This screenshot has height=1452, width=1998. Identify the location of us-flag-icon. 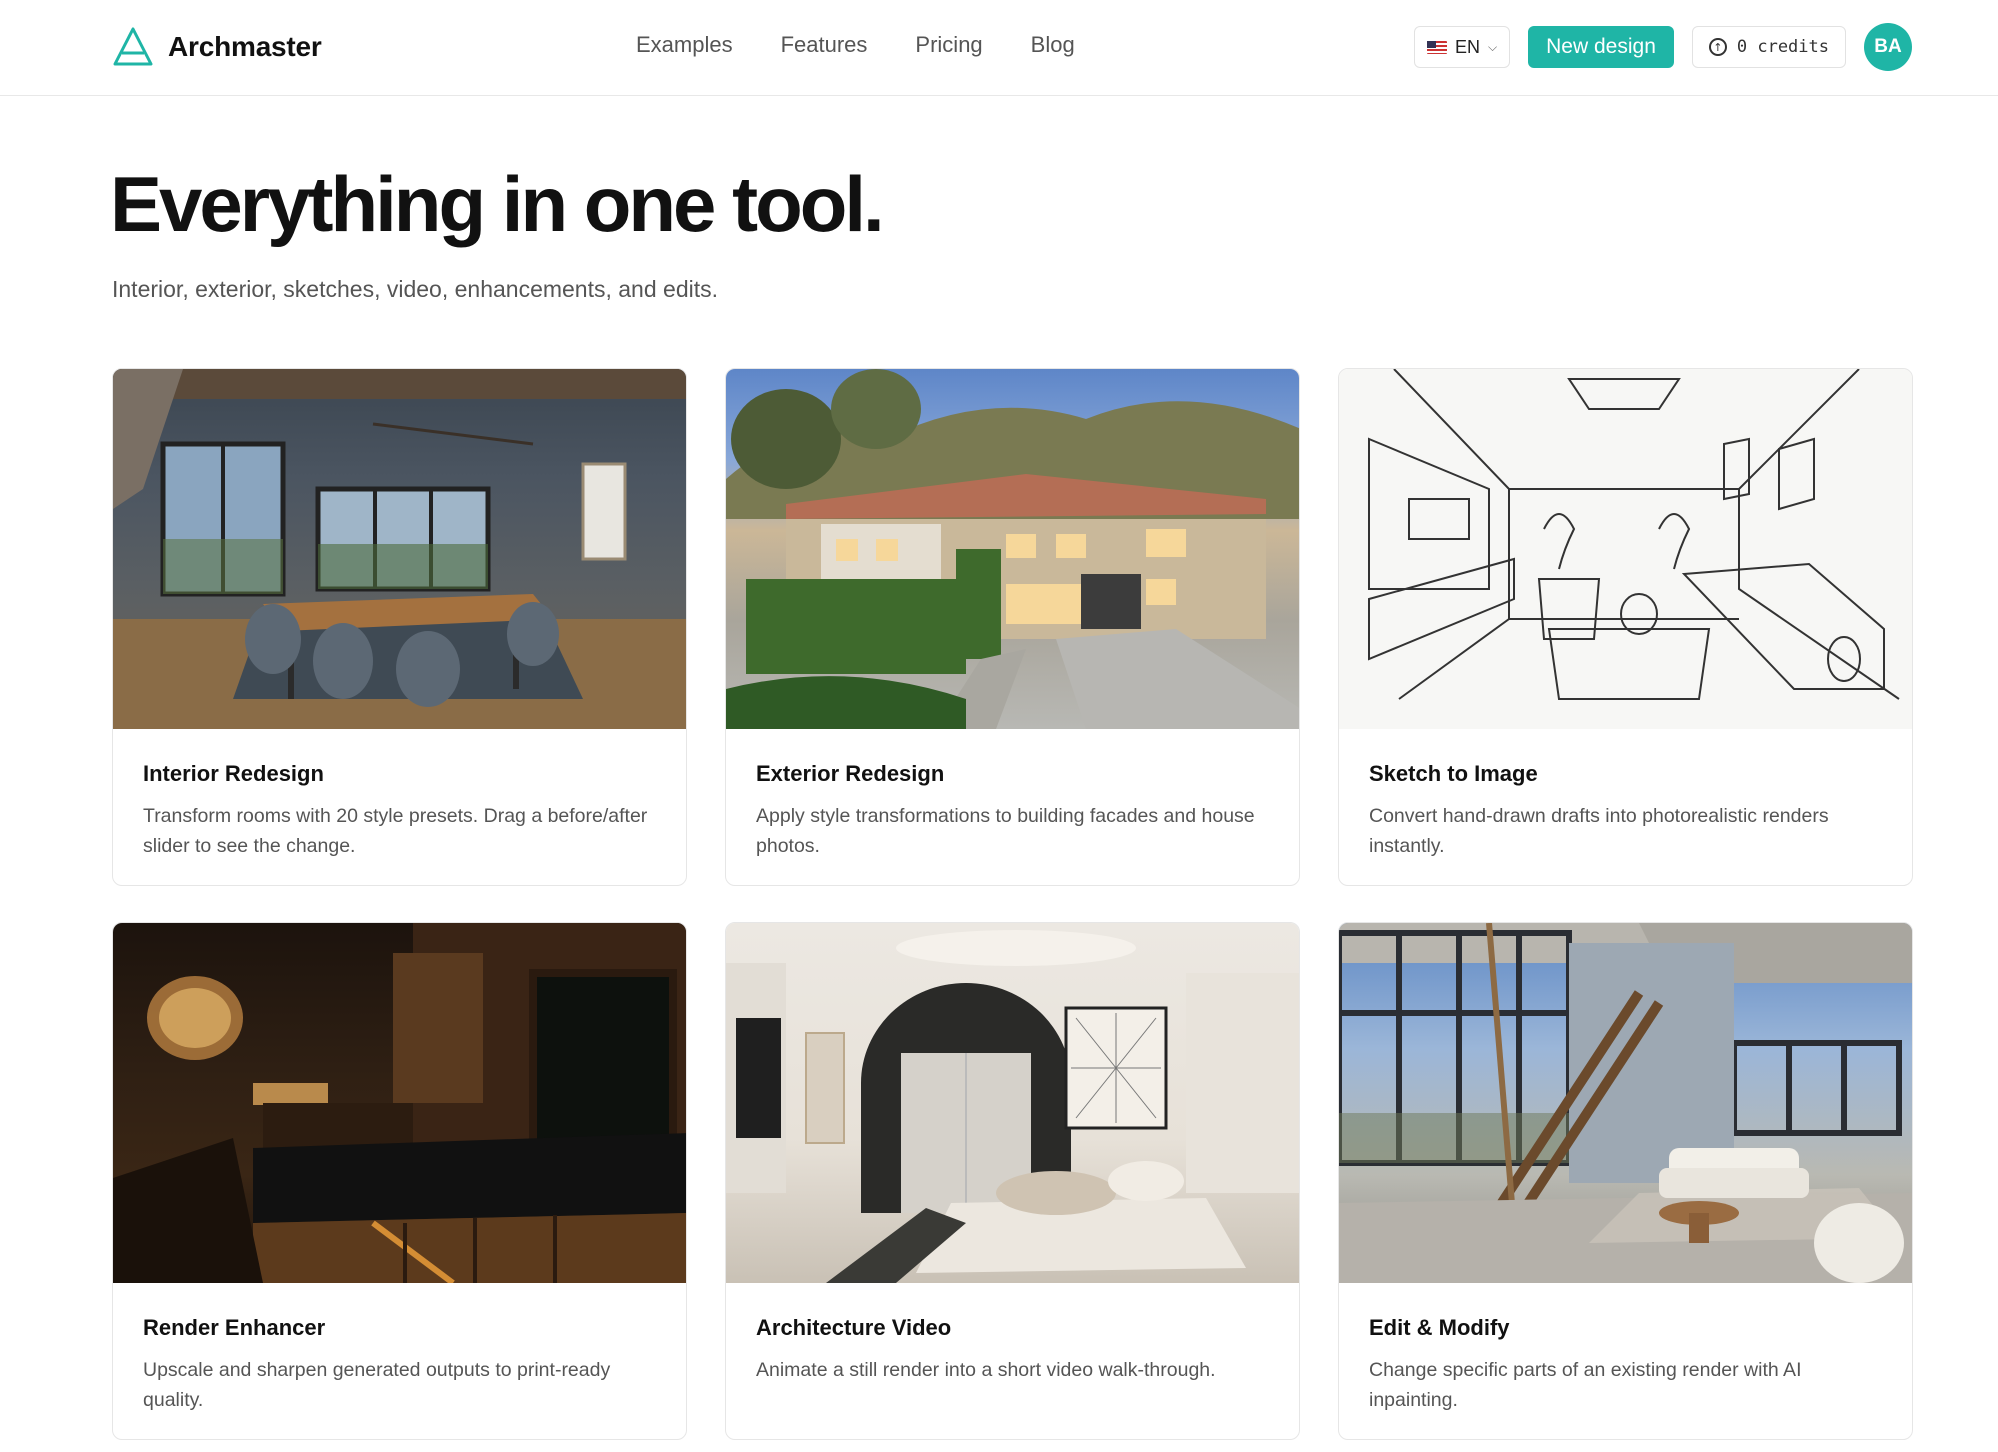
(1437, 47).